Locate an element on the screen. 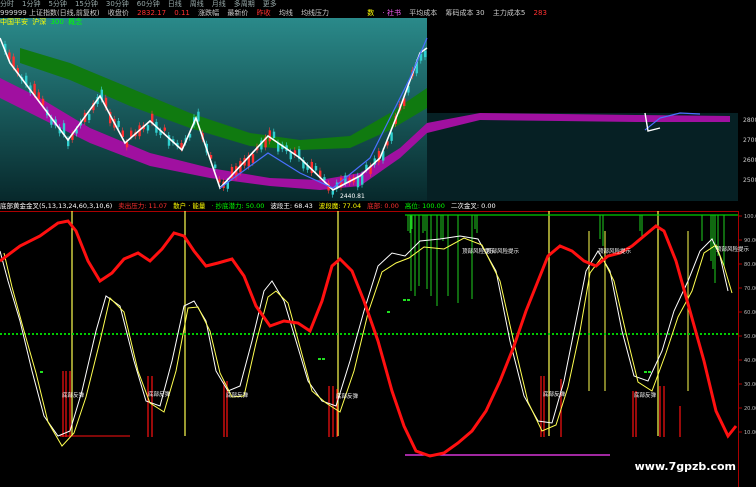 This screenshot has width=756, height=487. menu-item-6: 日线 is located at coordinates (175, 4).